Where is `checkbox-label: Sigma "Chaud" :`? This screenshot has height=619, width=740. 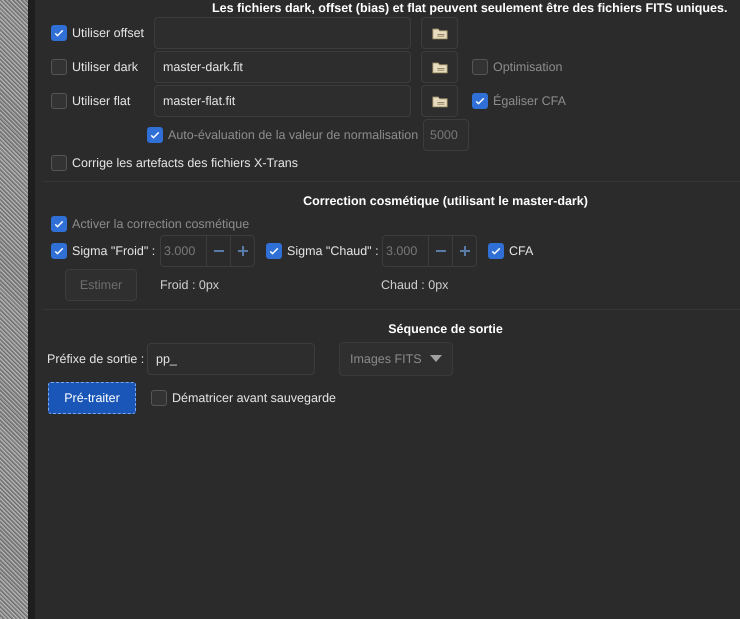 checkbox-label: Sigma "Chaud" : is located at coordinates (333, 251).